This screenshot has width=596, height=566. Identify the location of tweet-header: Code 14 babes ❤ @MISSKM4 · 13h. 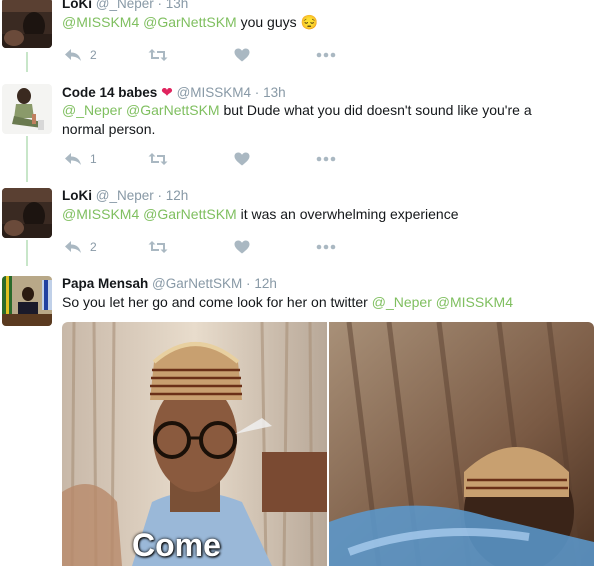
(174, 92).